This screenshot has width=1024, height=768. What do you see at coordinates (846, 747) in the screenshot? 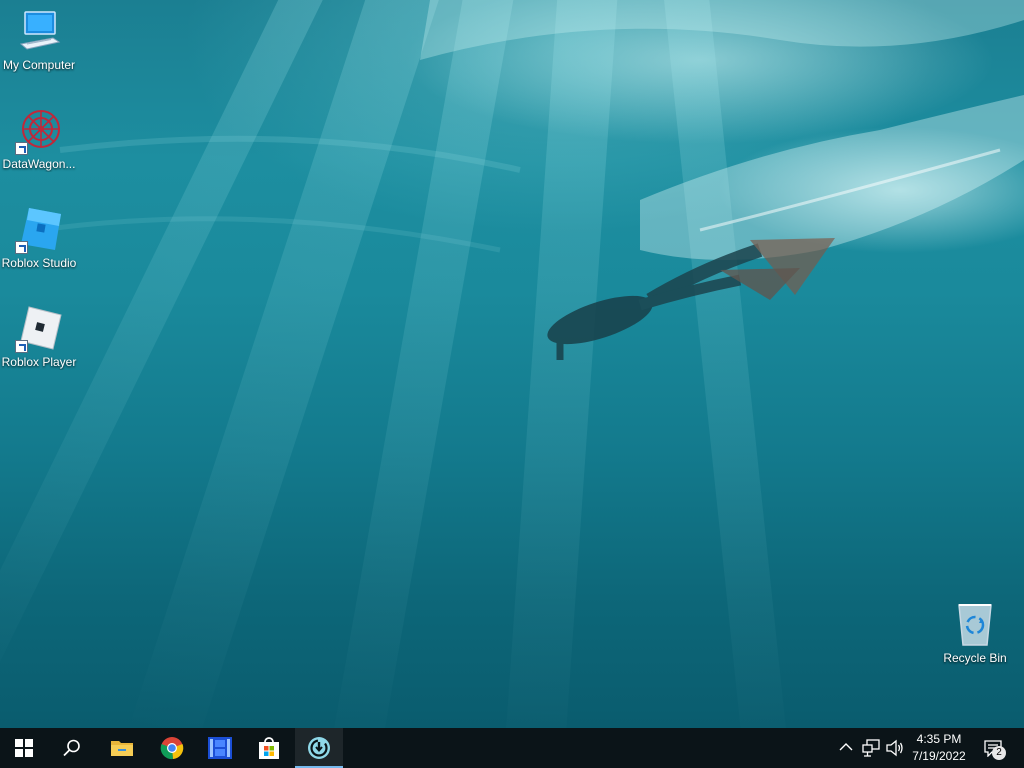
I see `chevron-up-icon` at bounding box center [846, 747].